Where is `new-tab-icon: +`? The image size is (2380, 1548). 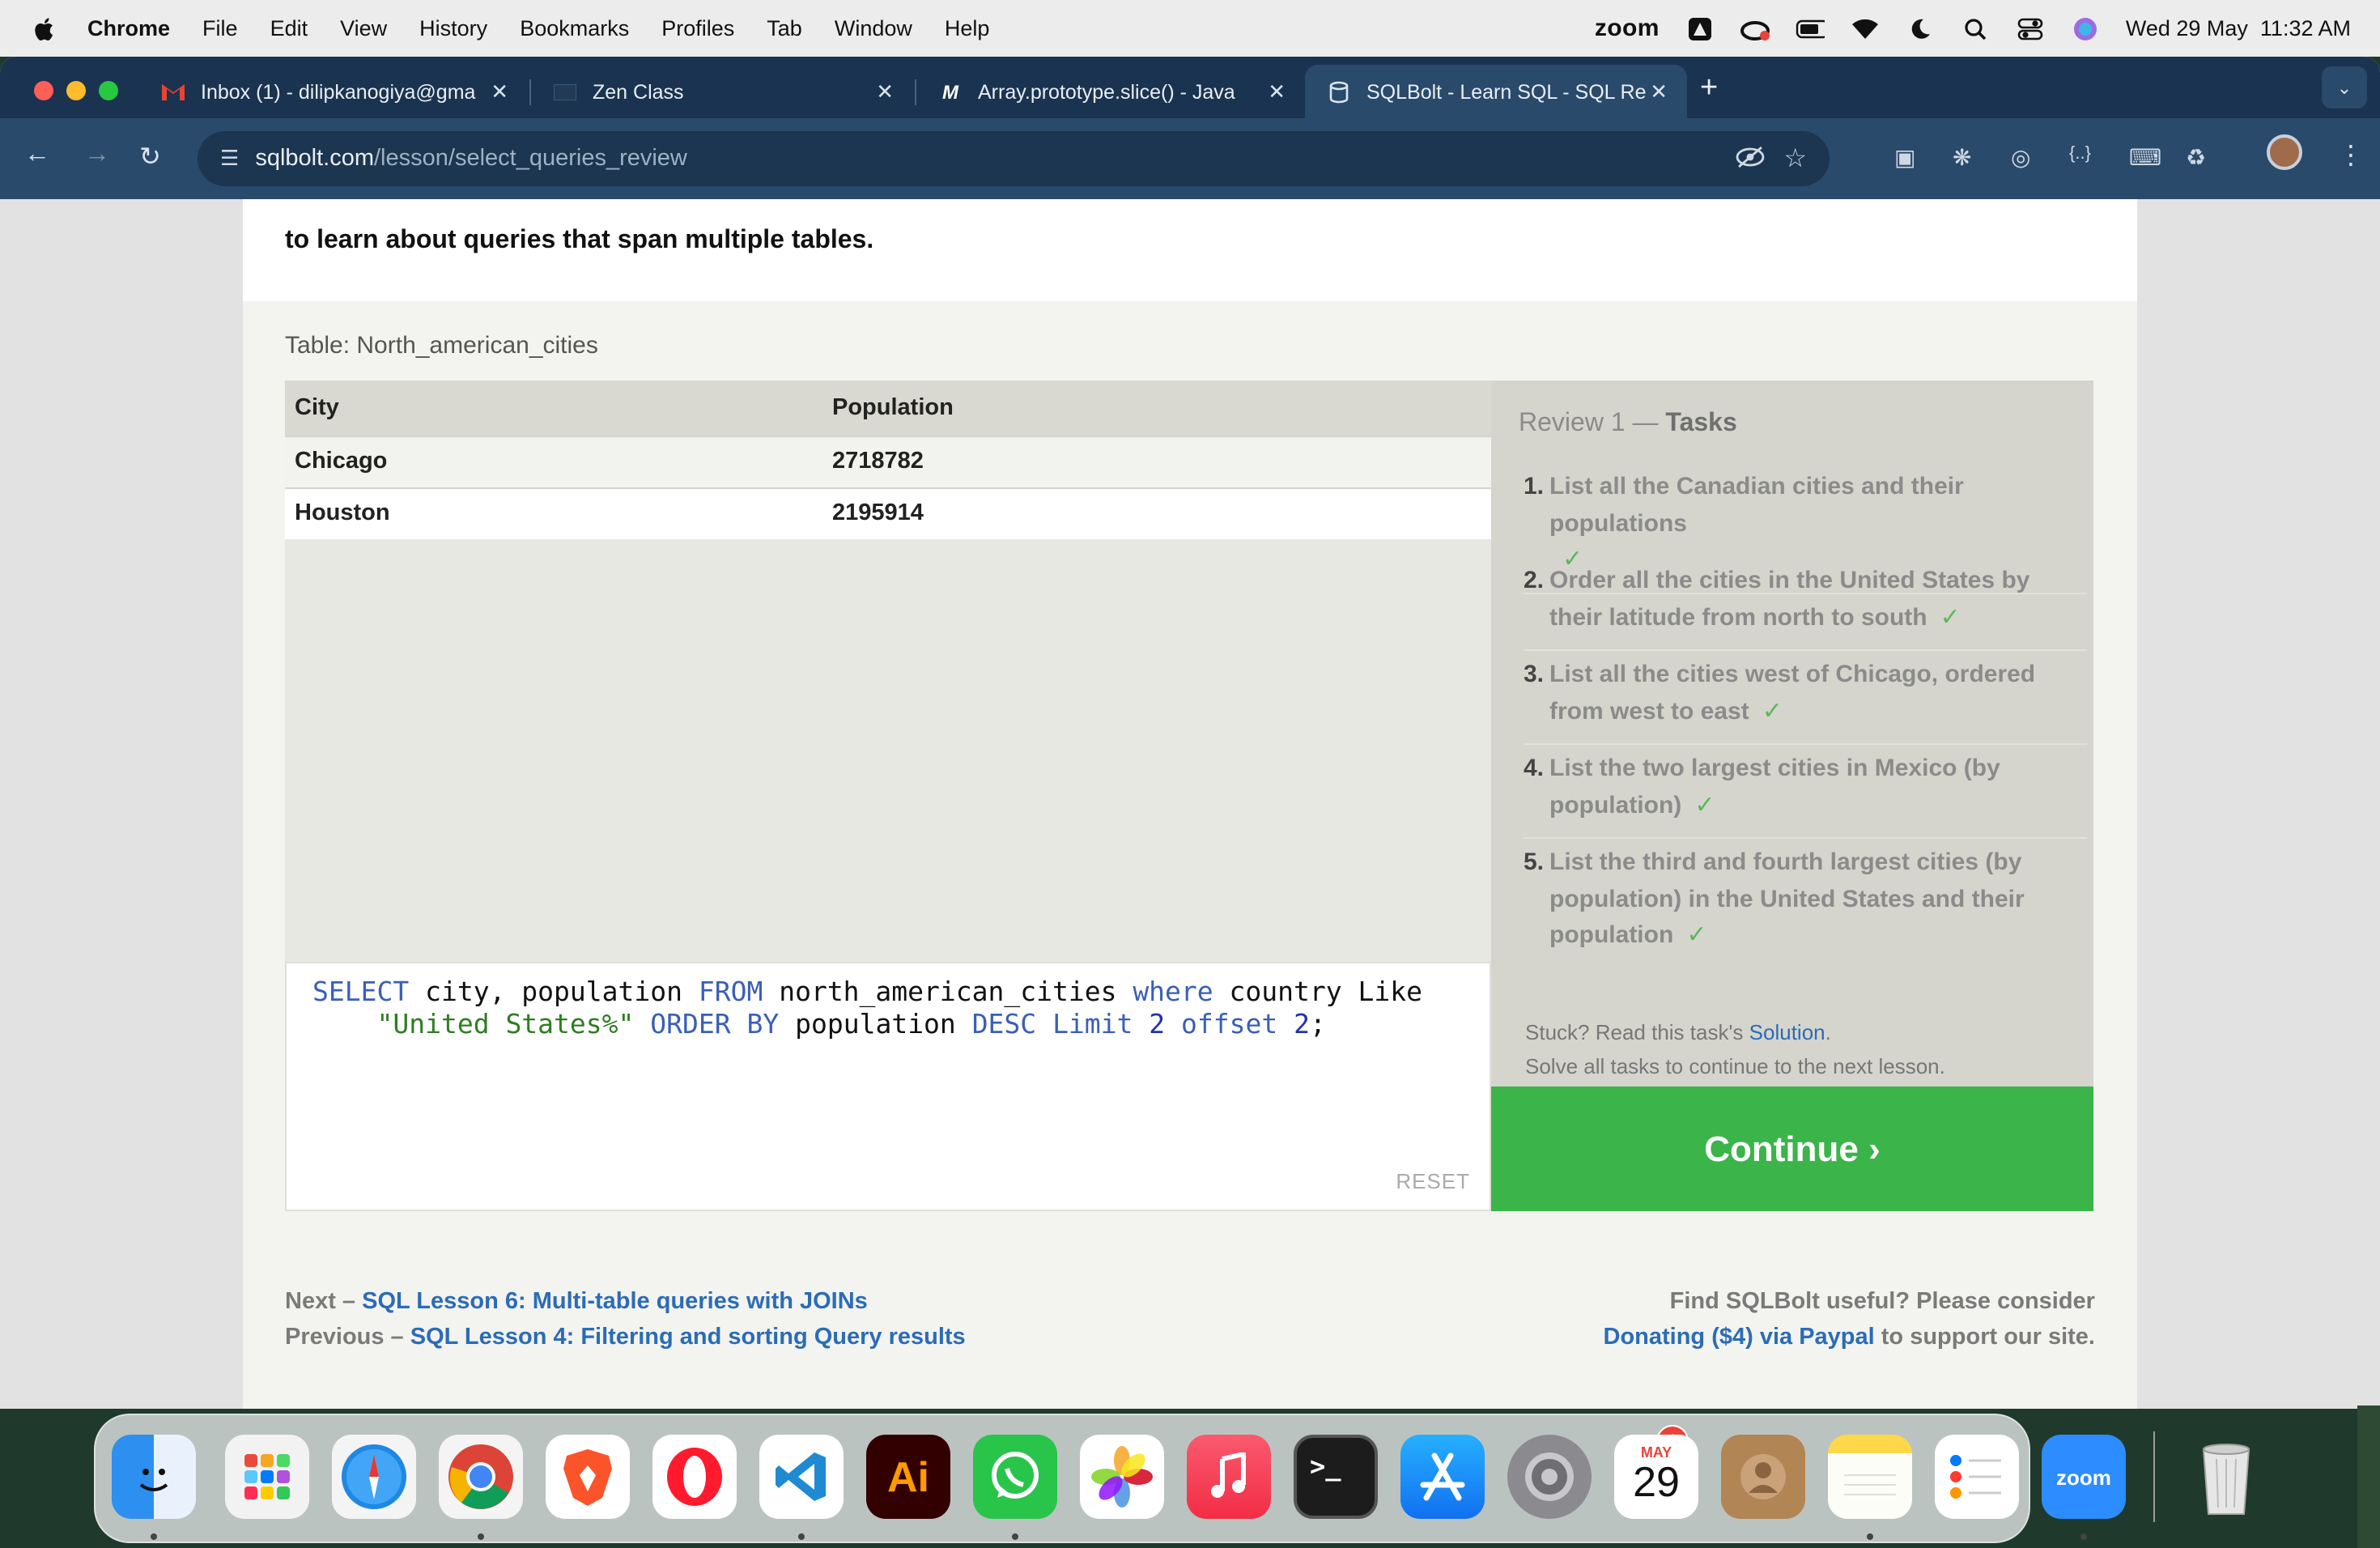
new-tab-icon: + is located at coordinates (1709, 89).